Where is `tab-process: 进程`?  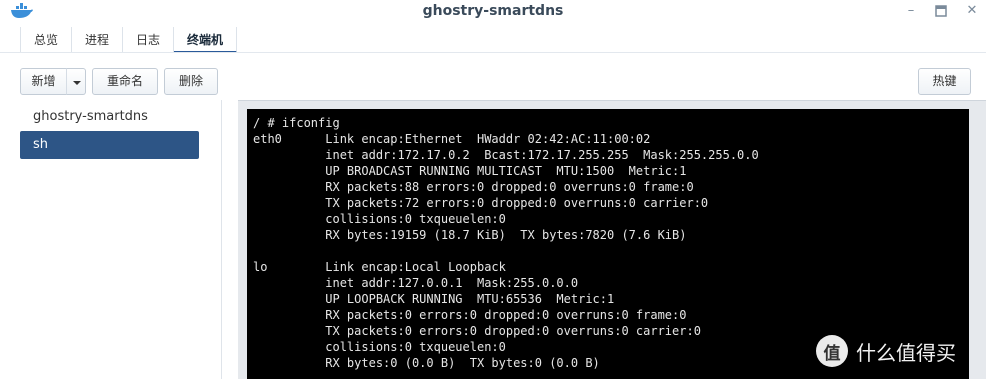
tab-process: 进程 is located at coordinates (98, 40).